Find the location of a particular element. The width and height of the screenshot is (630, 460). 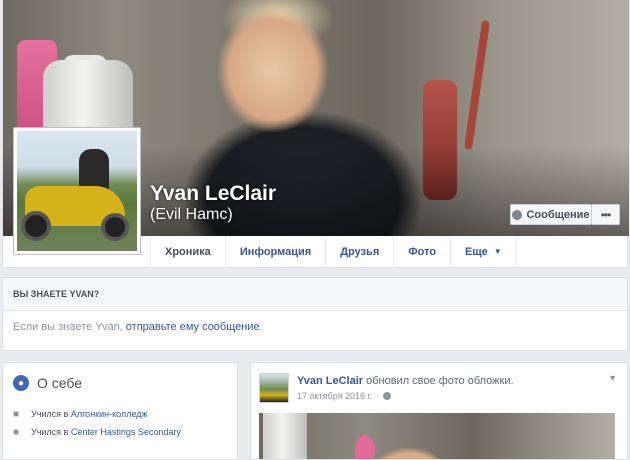

chevron-down-icon: ▼ is located at coordinates (612, 378).